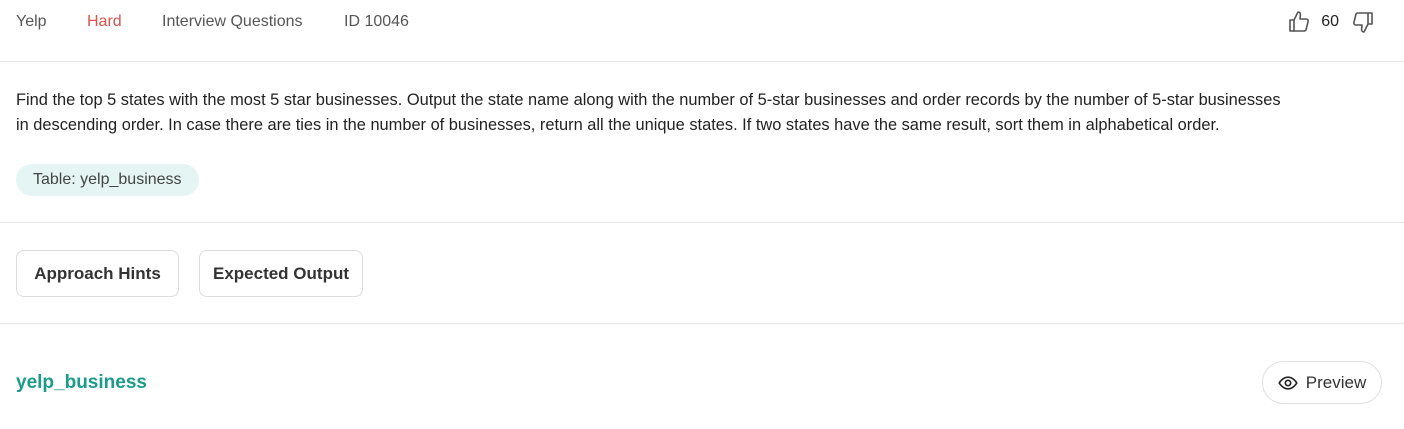 The height and width of the screenshot is (429, 1404). I want to click on eye-icon, so click(1288, 383).